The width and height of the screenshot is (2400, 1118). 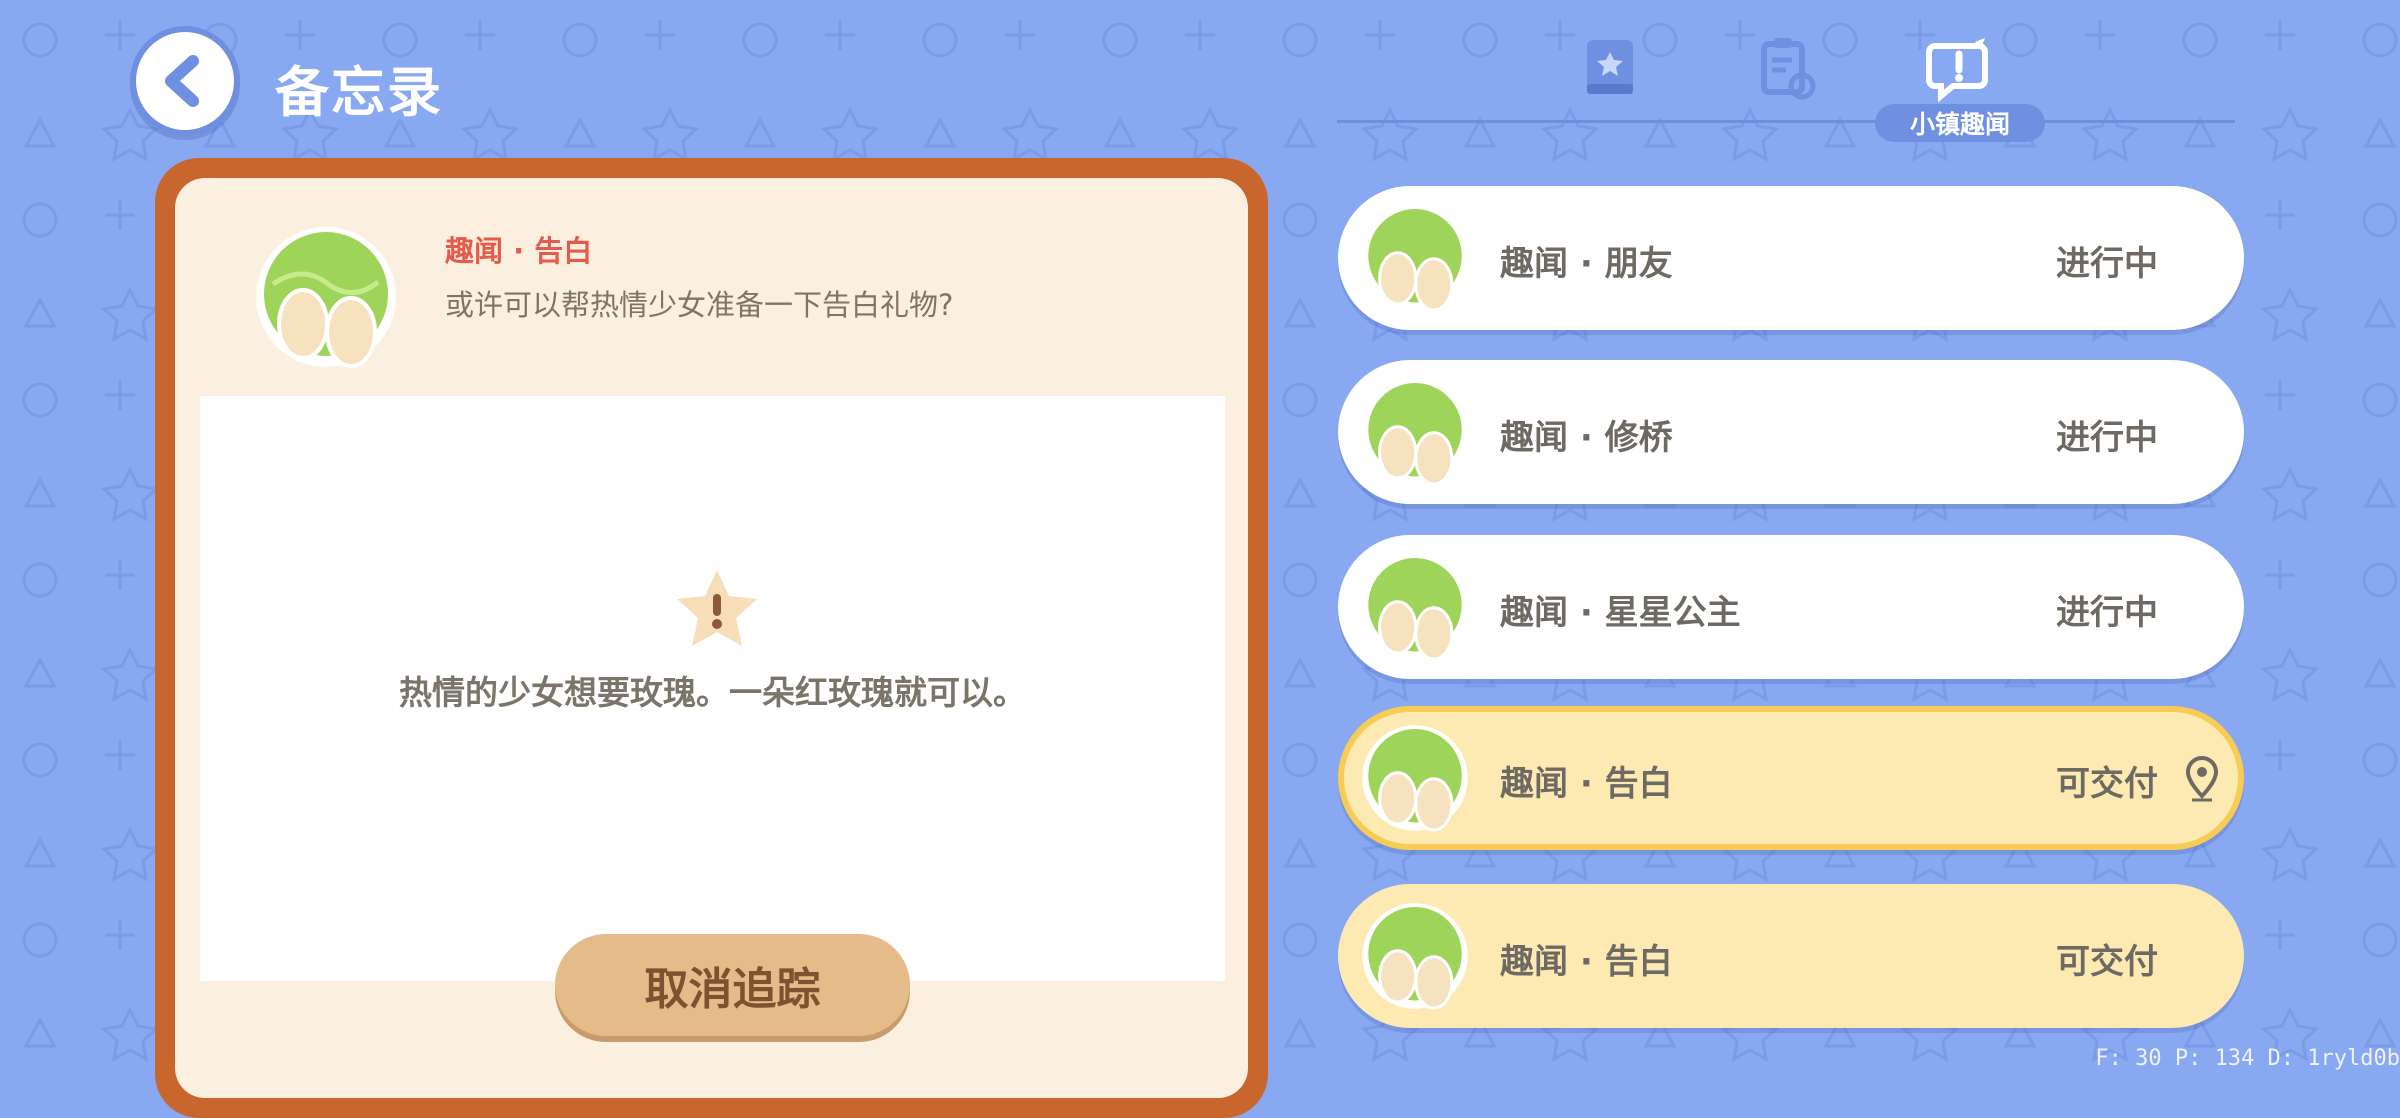 I want to click on book-icon, so click(x=1610, y=67).